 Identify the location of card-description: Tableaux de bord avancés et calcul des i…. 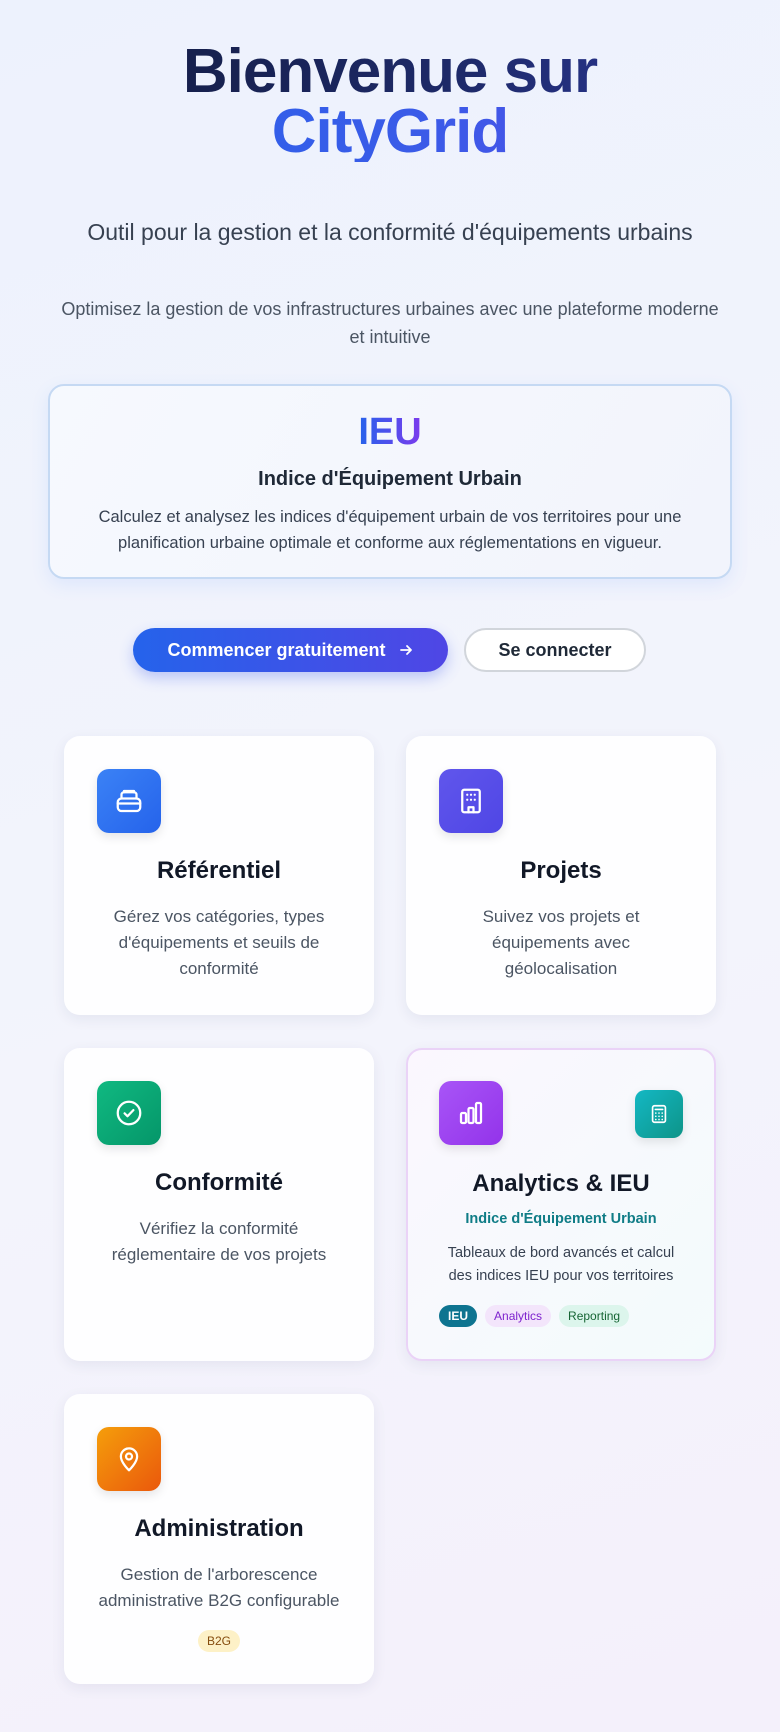
(561, 1264).